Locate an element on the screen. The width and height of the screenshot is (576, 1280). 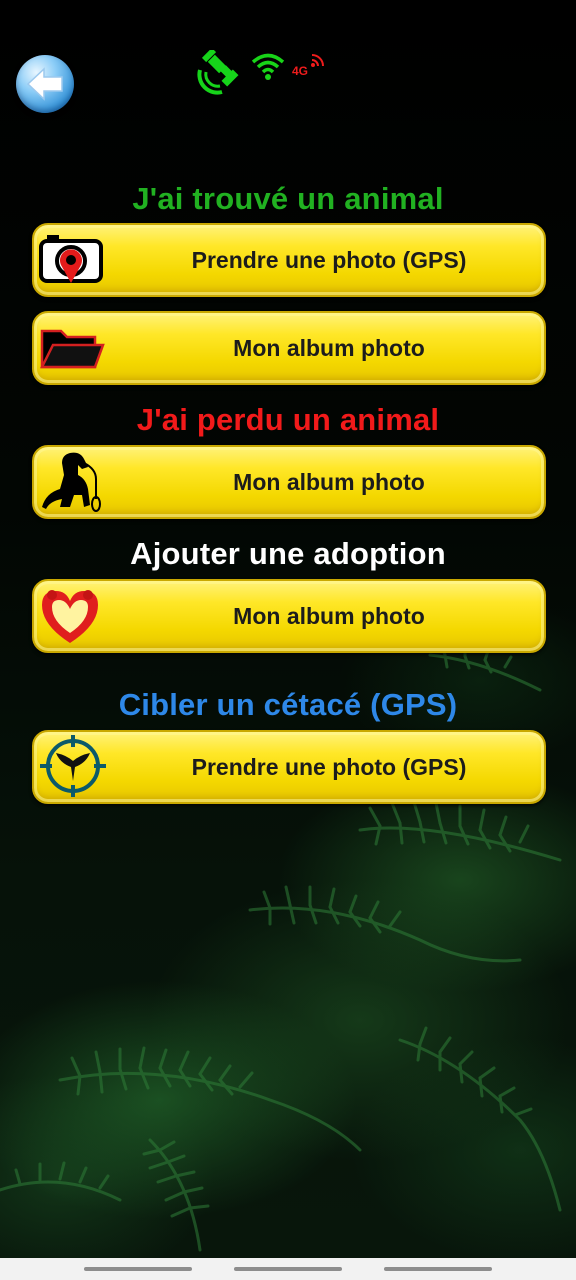
network-type-label: 4G is located at coordinates (300, 71).